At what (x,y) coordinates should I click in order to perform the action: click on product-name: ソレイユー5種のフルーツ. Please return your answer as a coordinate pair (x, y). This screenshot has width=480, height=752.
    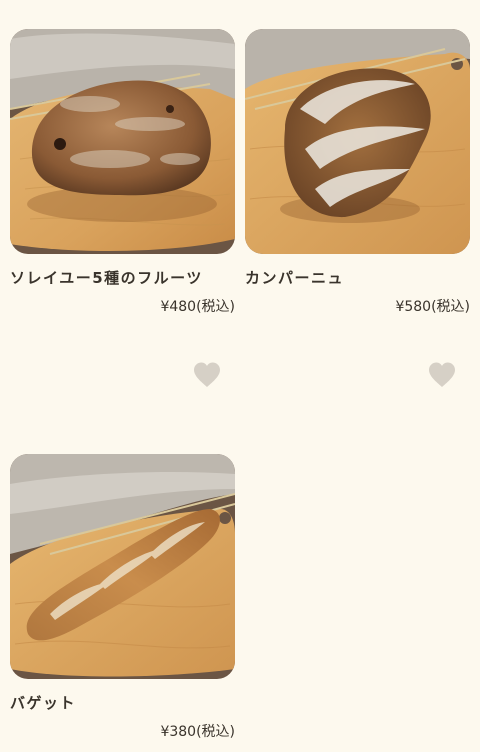
    Looking at the image, I should click on (122, 278).